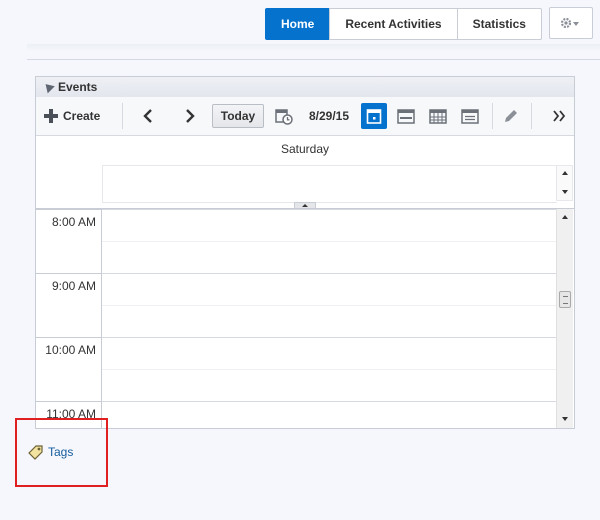 The width and height of the screenshot is (600, 520). Describe the element at coordinates (329, 184) in the screenshot. I see `all-day-area` at that location.